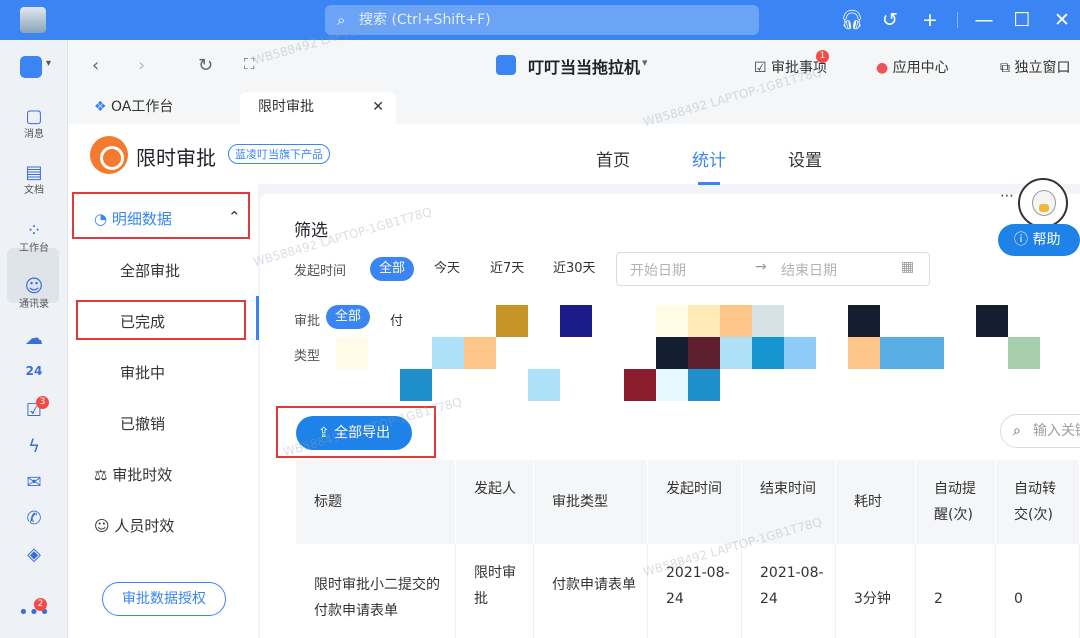  Describe the element at coordinates (396, 319) in the screenshot. I see `type-option-partial: 付` at that location.